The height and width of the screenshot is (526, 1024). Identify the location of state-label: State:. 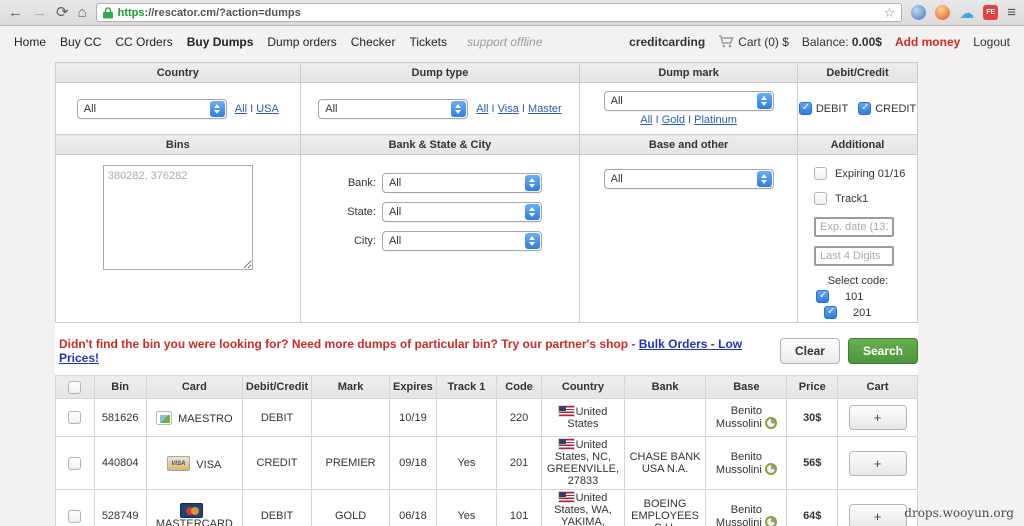
(361, 212).